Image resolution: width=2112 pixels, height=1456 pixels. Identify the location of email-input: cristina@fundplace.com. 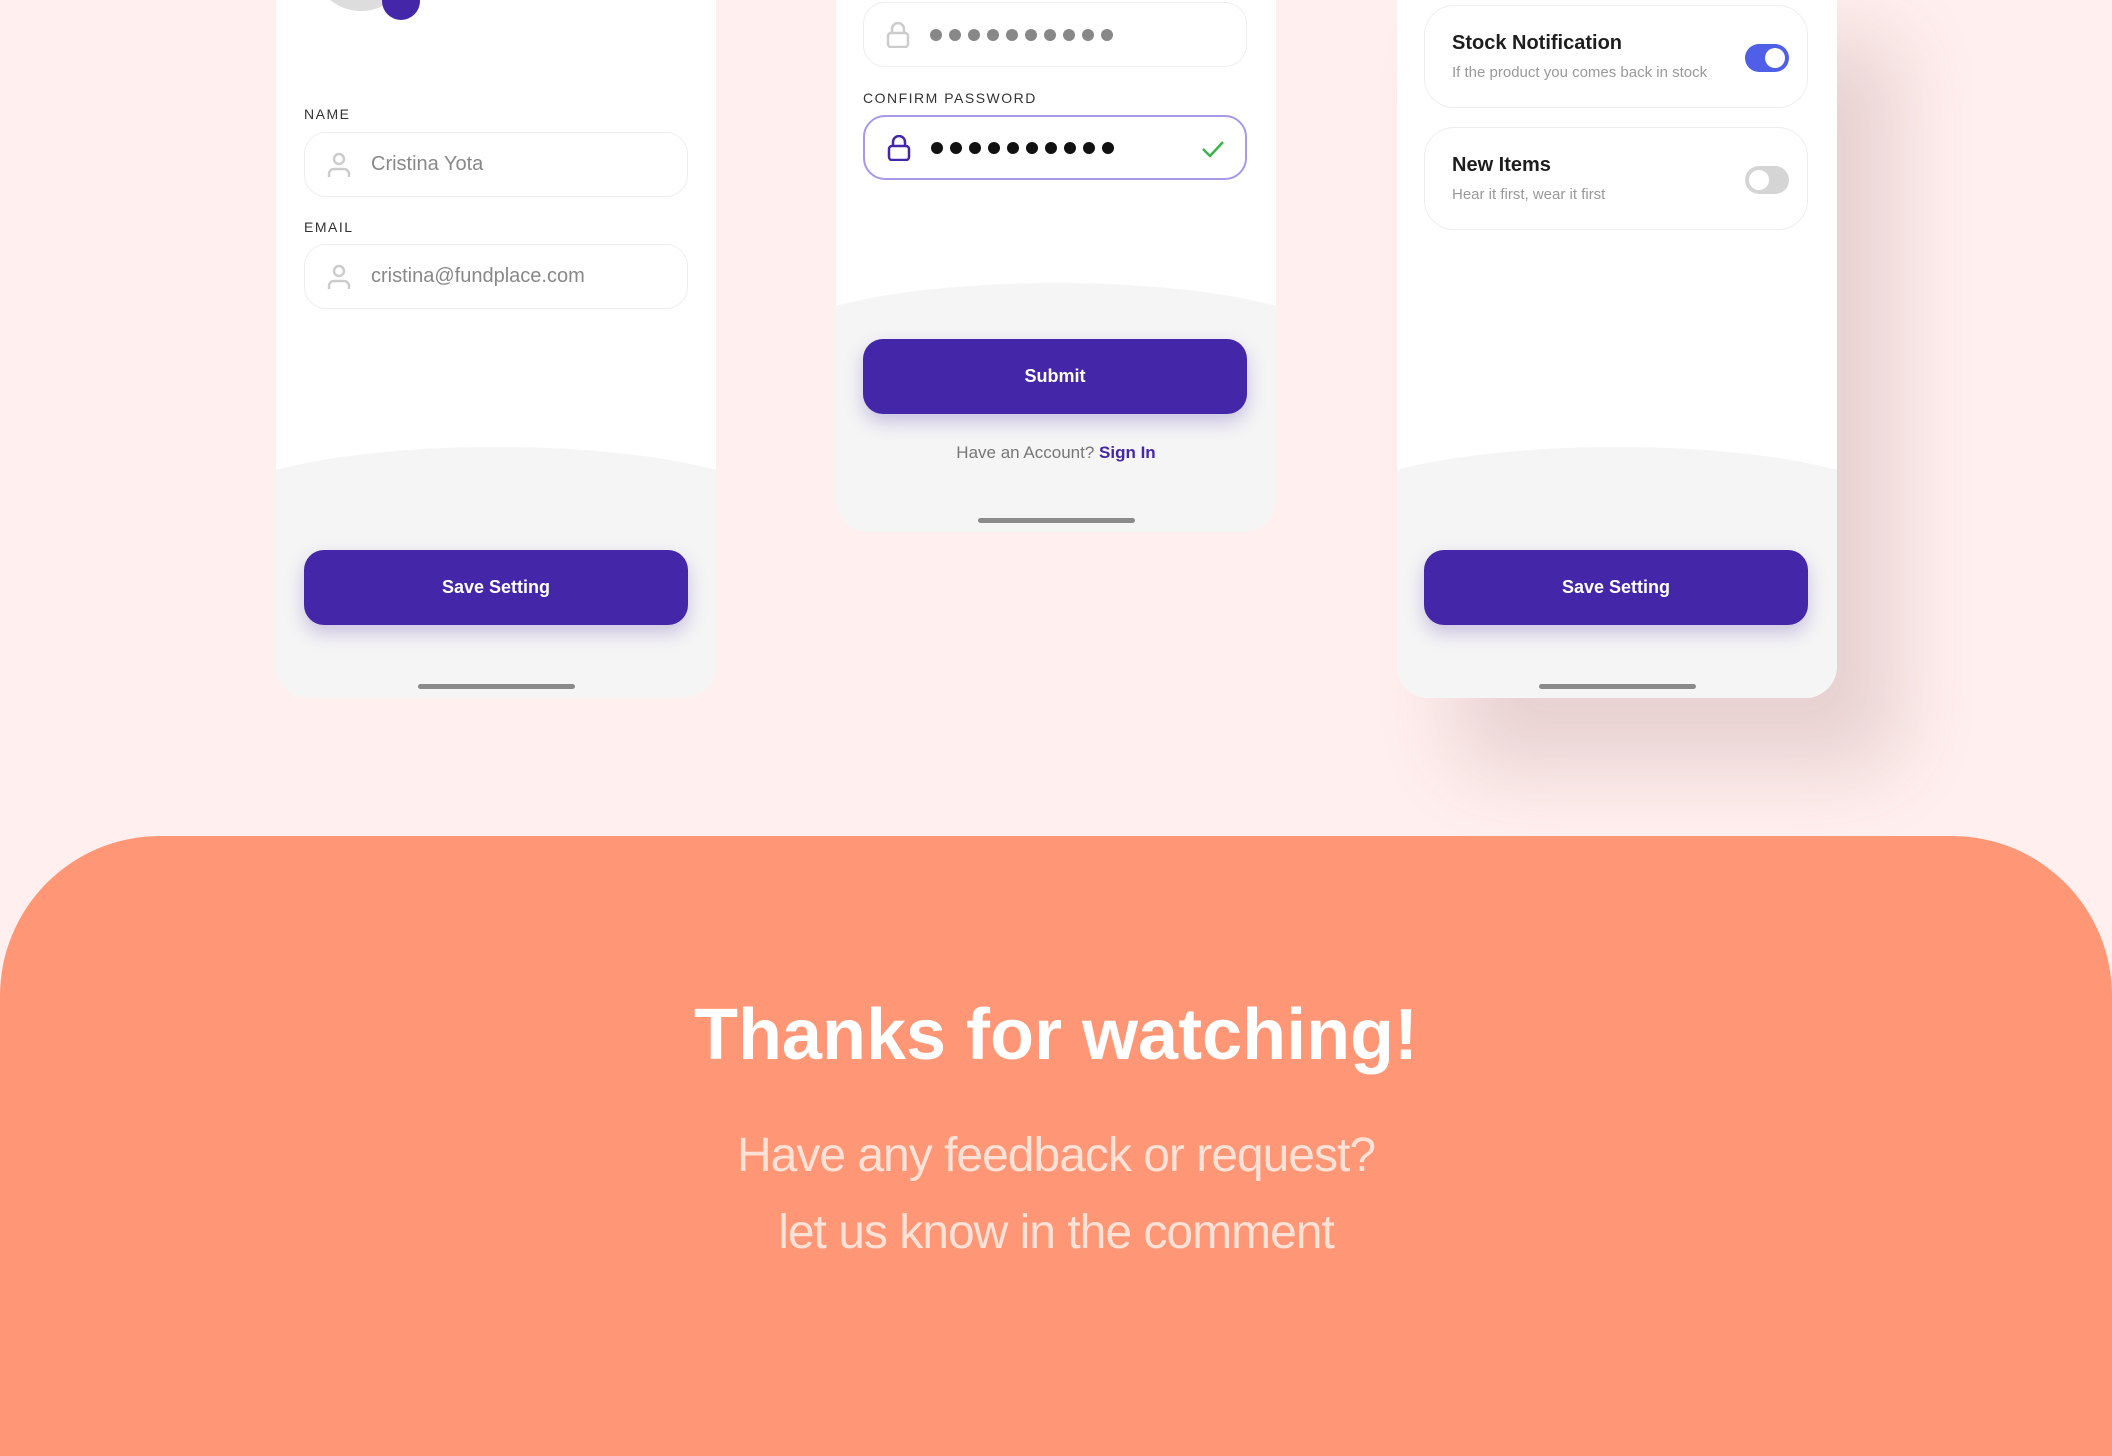
(496, 276).